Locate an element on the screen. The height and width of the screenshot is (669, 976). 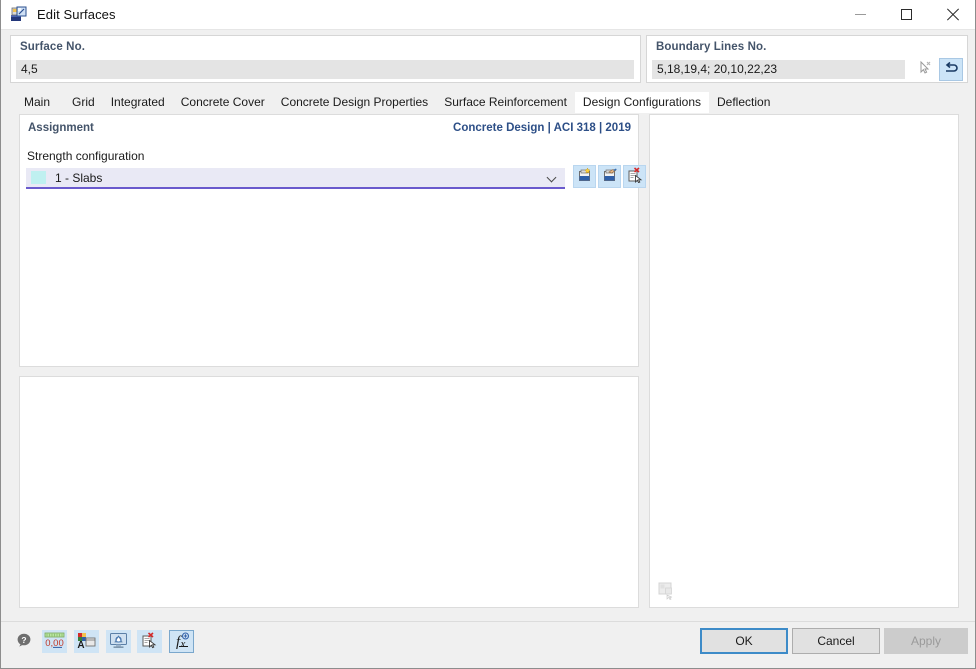
formula-icon: f x is located at coordinates (181, 642).